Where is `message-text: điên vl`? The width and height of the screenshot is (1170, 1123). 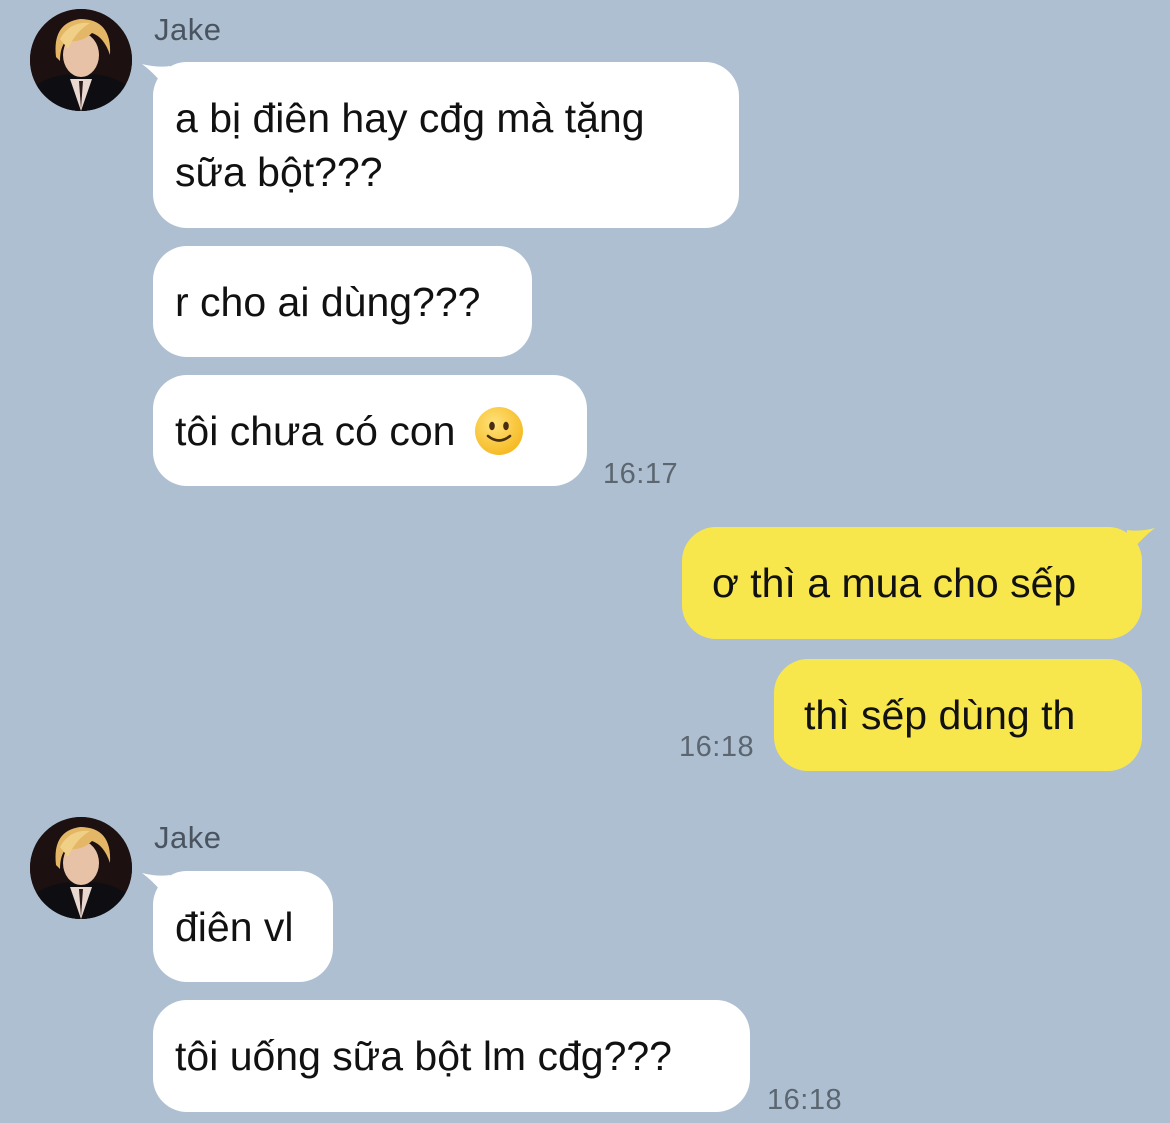 message-text: điên vl is located at coordinates (234, 926).